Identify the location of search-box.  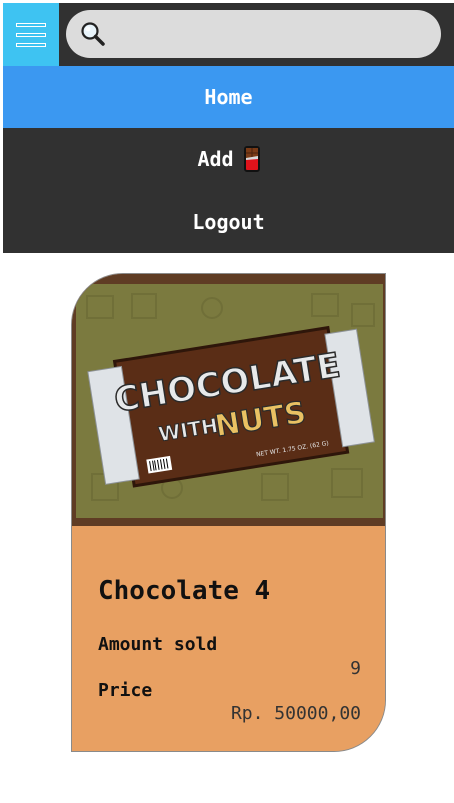
(253, 34).